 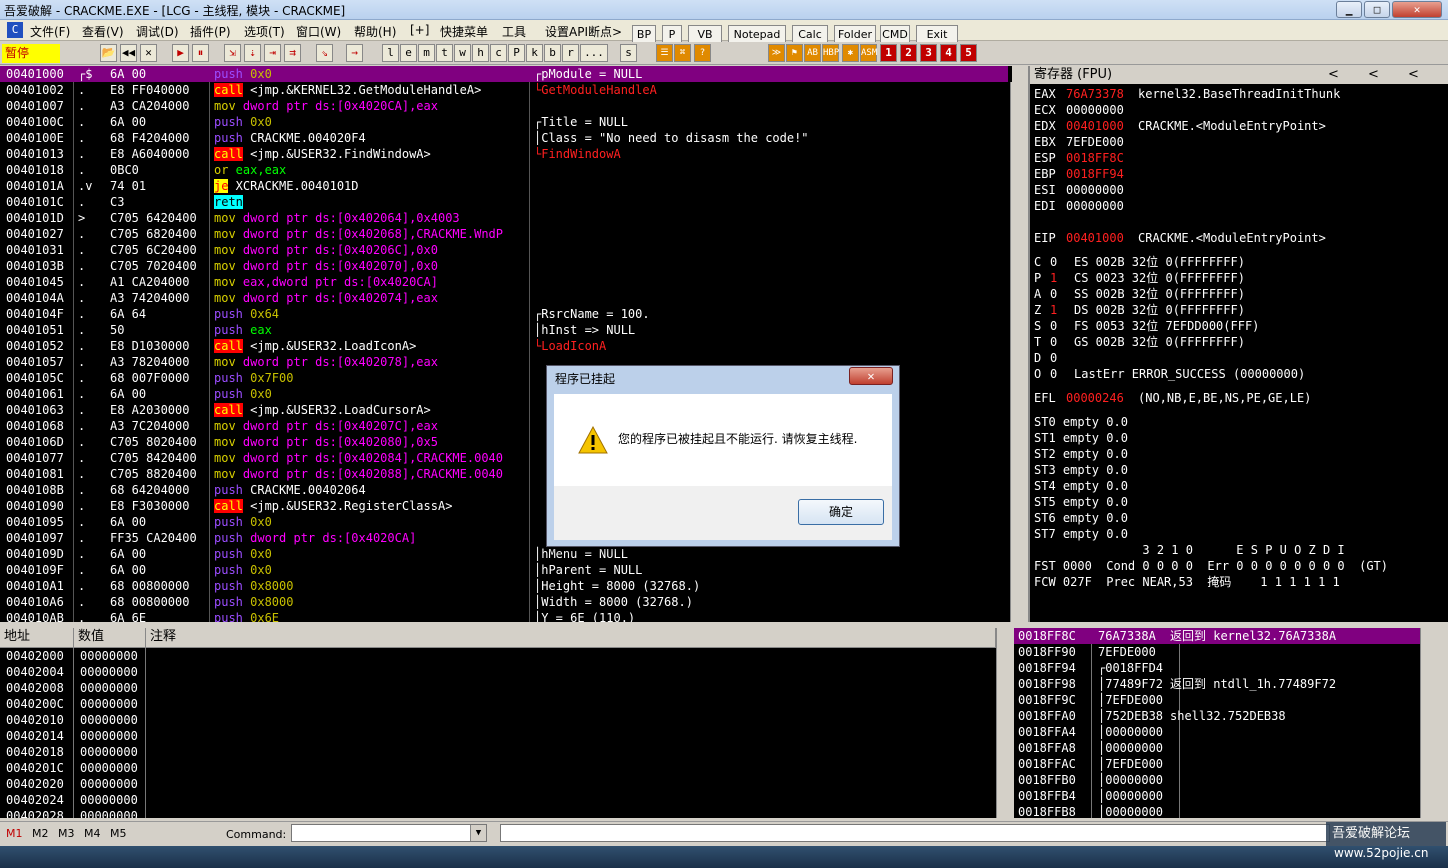 I want to click on stack-row: 0018FF90 7EFDE000, so click(x=1217, y=652).